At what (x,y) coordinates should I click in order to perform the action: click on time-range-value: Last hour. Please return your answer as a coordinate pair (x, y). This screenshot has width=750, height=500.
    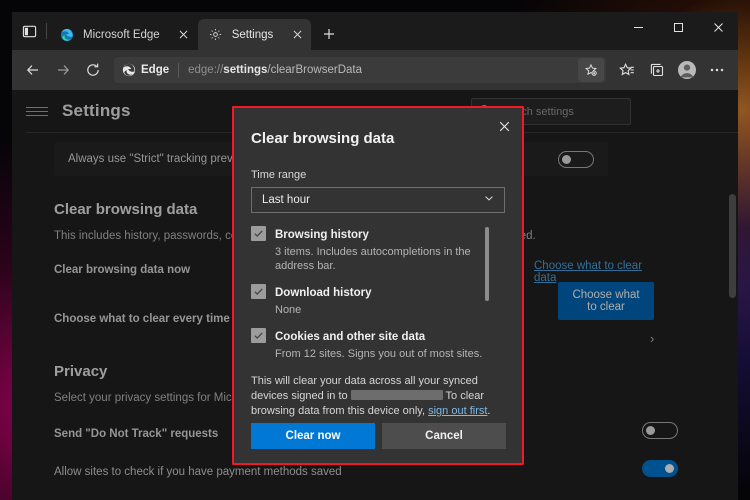
    Looking at the image, I should click on (286, 200).